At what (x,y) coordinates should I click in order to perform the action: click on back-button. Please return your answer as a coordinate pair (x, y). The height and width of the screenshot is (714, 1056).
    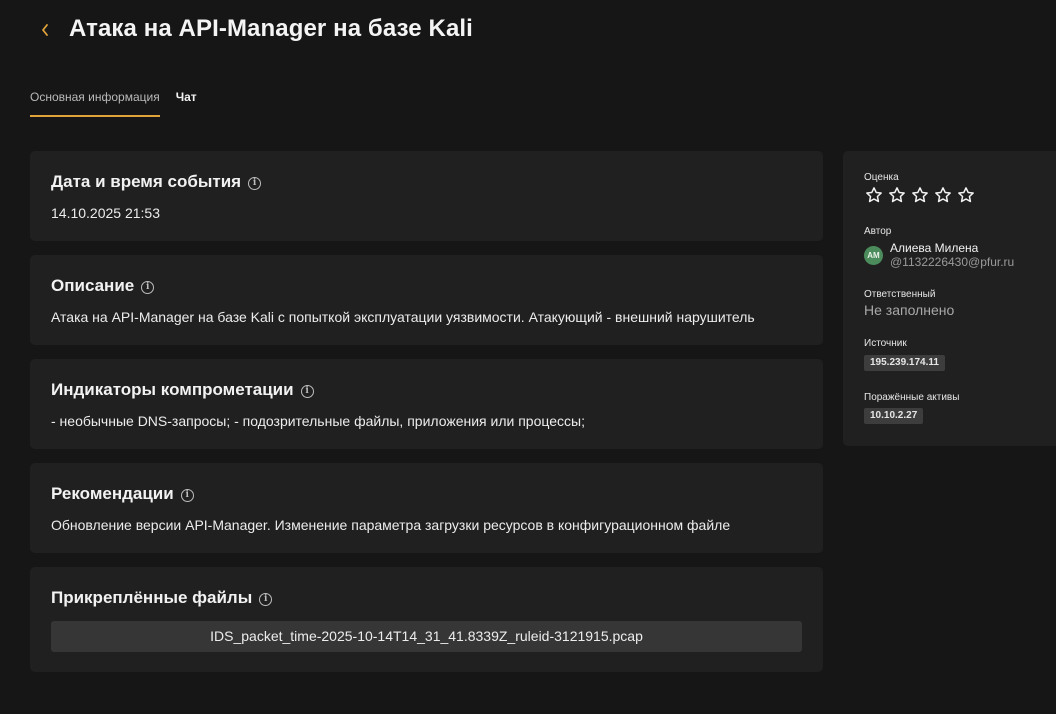
    Looking at the image, I should click on (45, 30).